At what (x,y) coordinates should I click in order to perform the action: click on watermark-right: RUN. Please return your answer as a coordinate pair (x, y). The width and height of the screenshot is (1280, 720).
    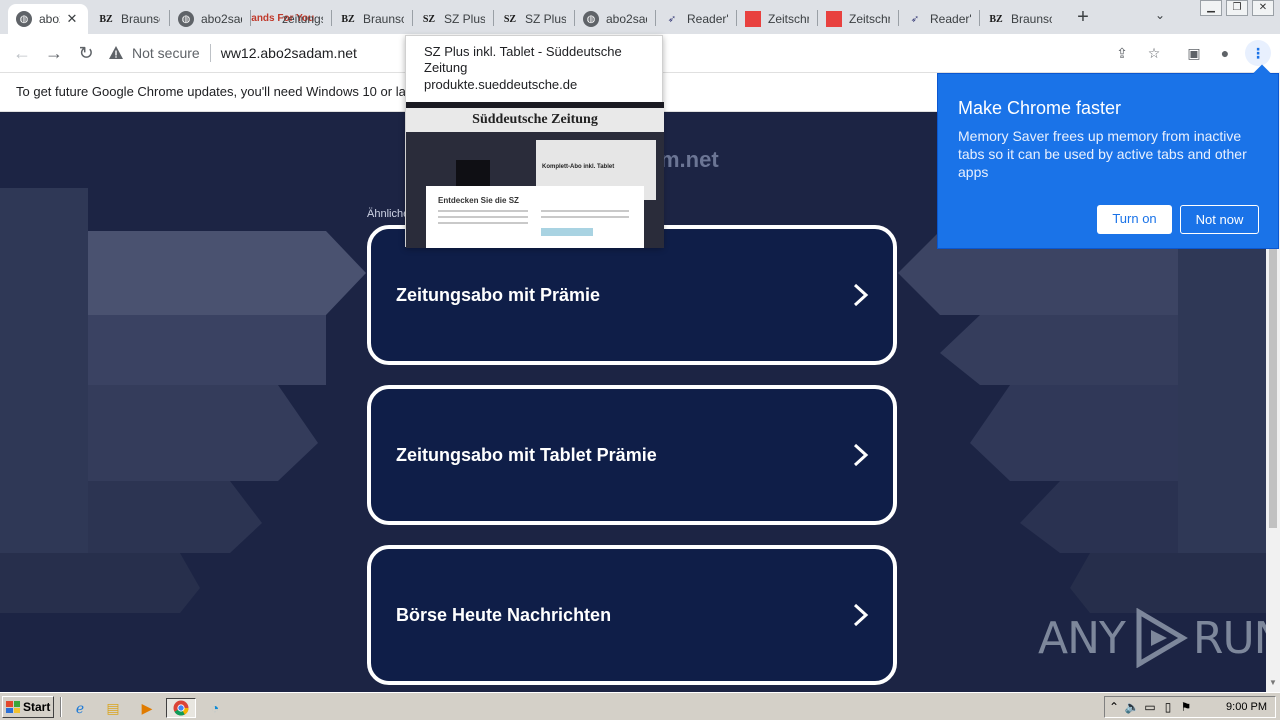
    Looking at the image, I should click on (1229, 638).